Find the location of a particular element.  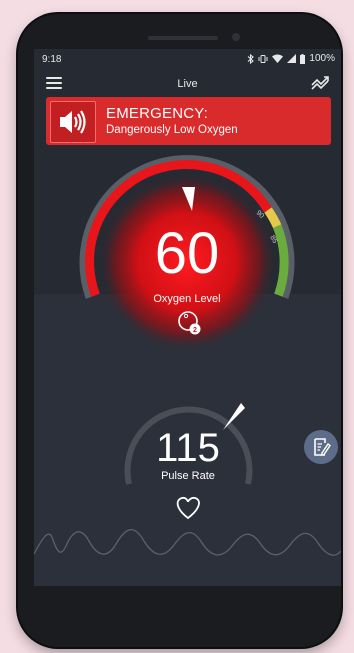

svg-text: 2 is located at coordinates (195, 330).